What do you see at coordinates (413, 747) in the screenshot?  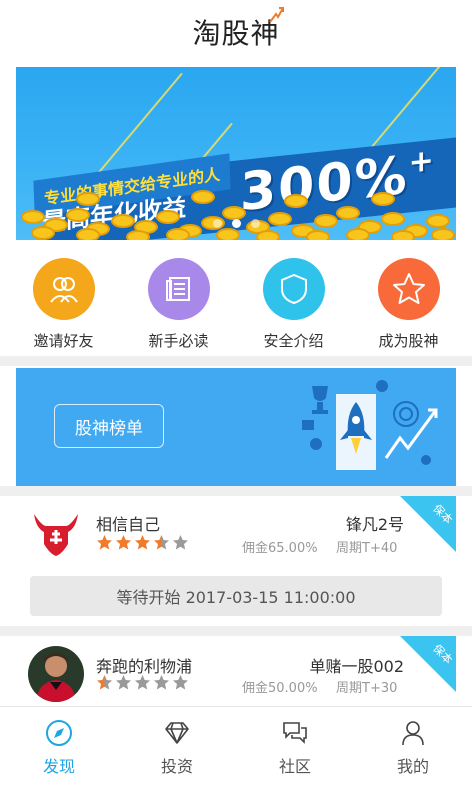 I see `tab-mine: 我的` at bounding box center [413, 747].